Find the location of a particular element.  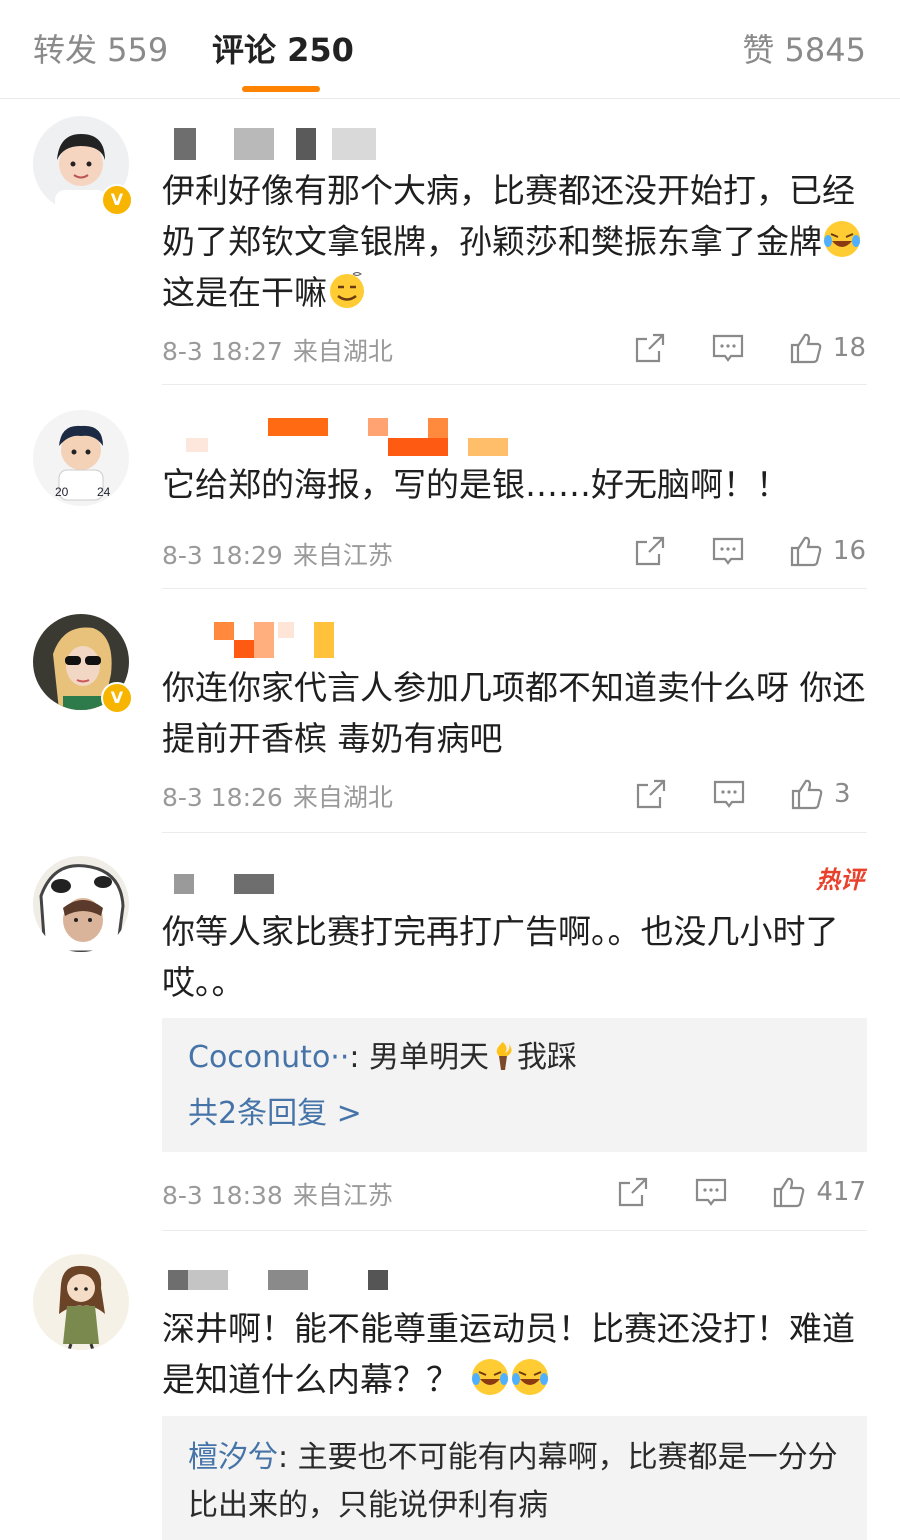

like-count: 18 is located at coordinates (849, 348).